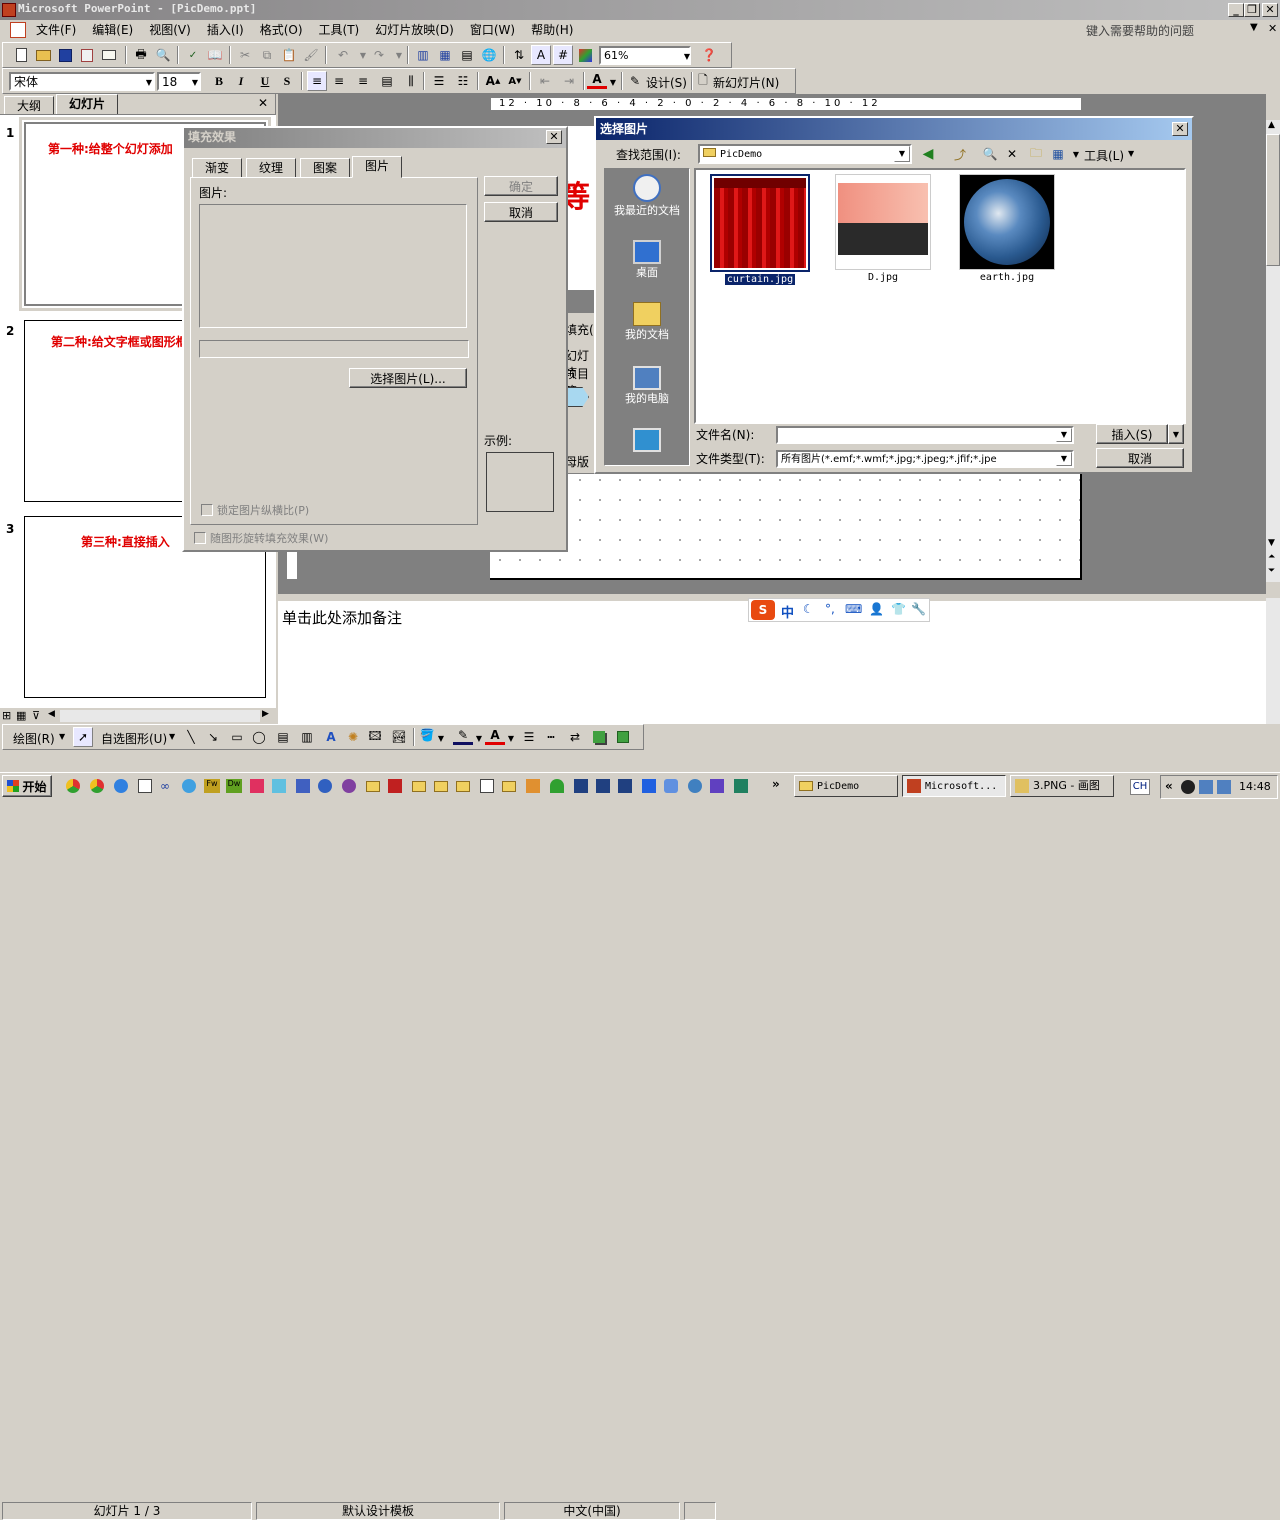 The image size is (1280, 1520). I want to click on views-icon: ▦, so click(1058, 154).